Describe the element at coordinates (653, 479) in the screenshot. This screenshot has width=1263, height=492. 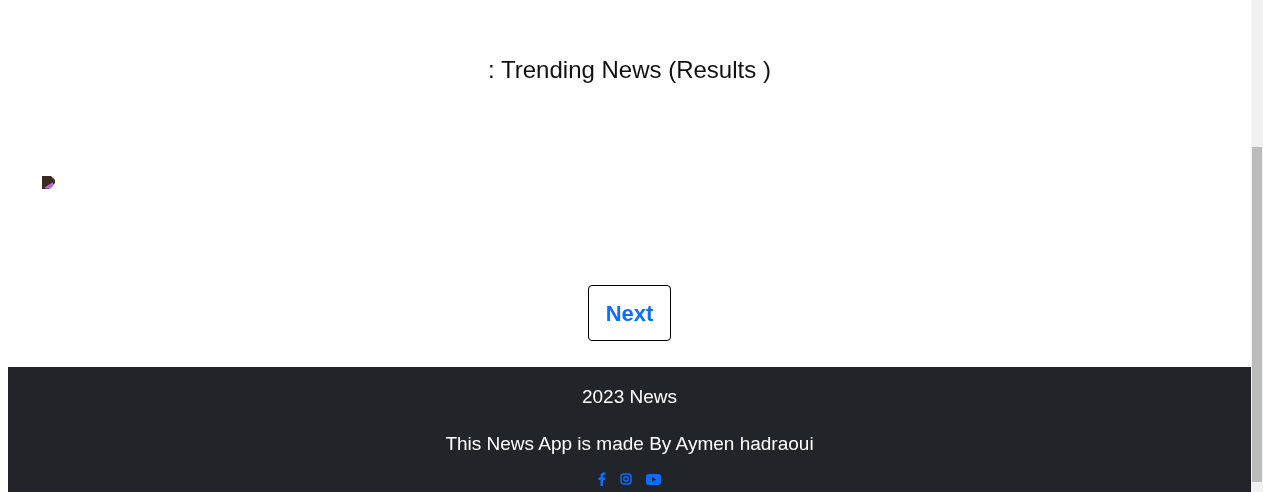
I see `youtube-icon` at that location.